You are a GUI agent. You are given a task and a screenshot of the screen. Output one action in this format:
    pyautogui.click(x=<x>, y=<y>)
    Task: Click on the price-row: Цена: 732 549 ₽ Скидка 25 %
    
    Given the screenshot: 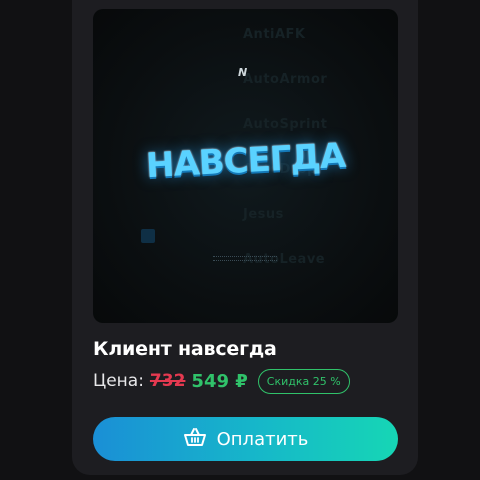 What is the action you would take?
    pyautogui.click(x=221, y=381)
    